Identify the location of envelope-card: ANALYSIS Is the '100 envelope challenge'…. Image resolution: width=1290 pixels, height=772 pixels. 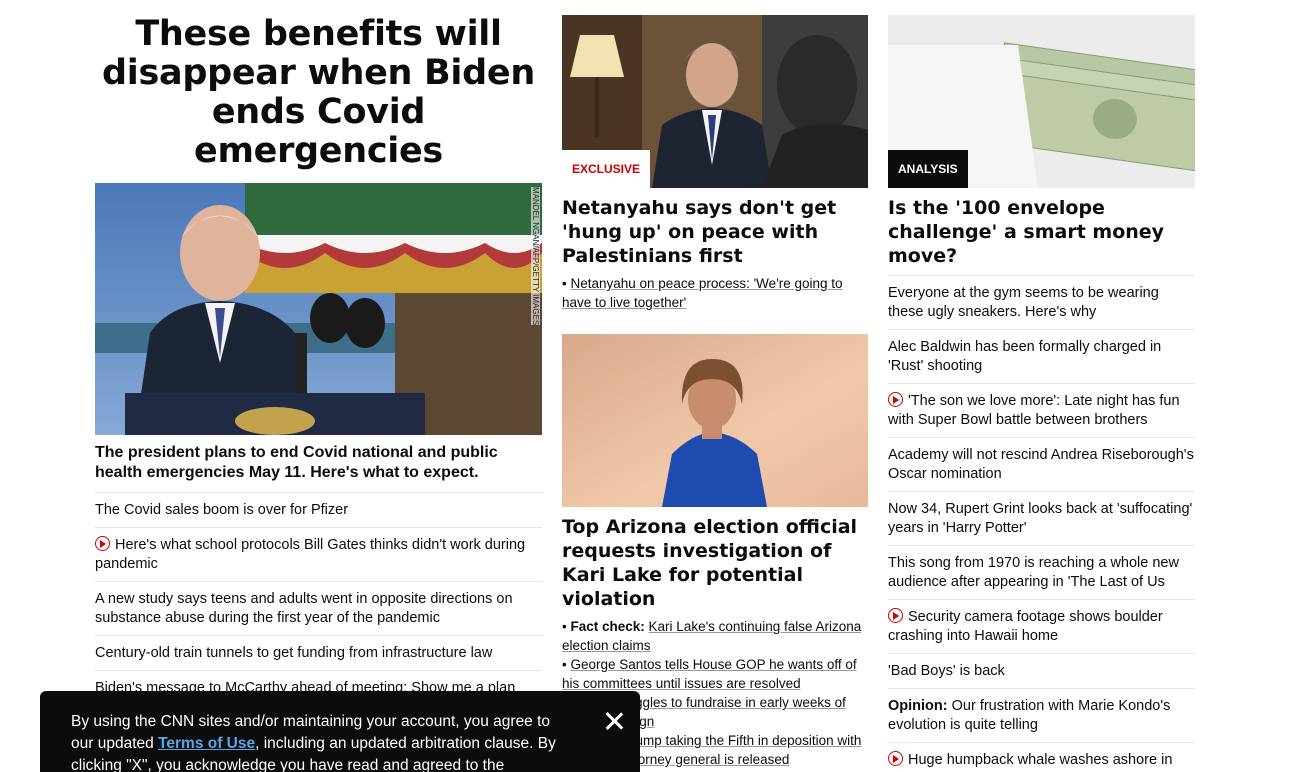
(1041, 145).